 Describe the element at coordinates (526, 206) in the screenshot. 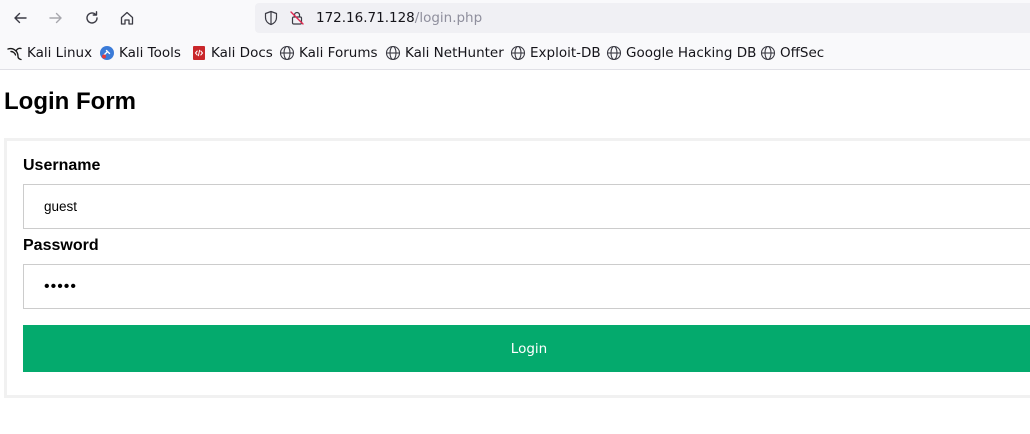

I see `username-input` at that location.